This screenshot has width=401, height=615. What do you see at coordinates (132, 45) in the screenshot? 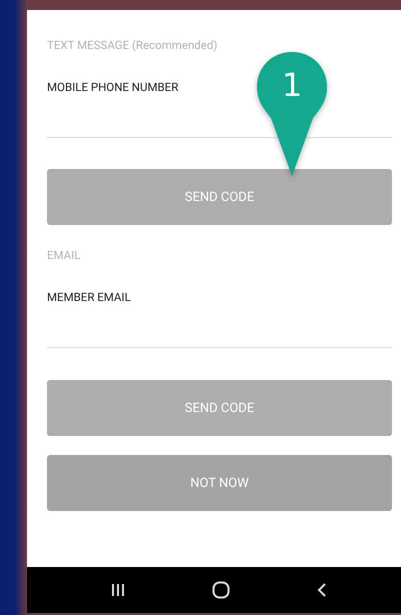
I see `section-title: TEXT MESSAGE (Recommended)` at bounding box center [132, 45].